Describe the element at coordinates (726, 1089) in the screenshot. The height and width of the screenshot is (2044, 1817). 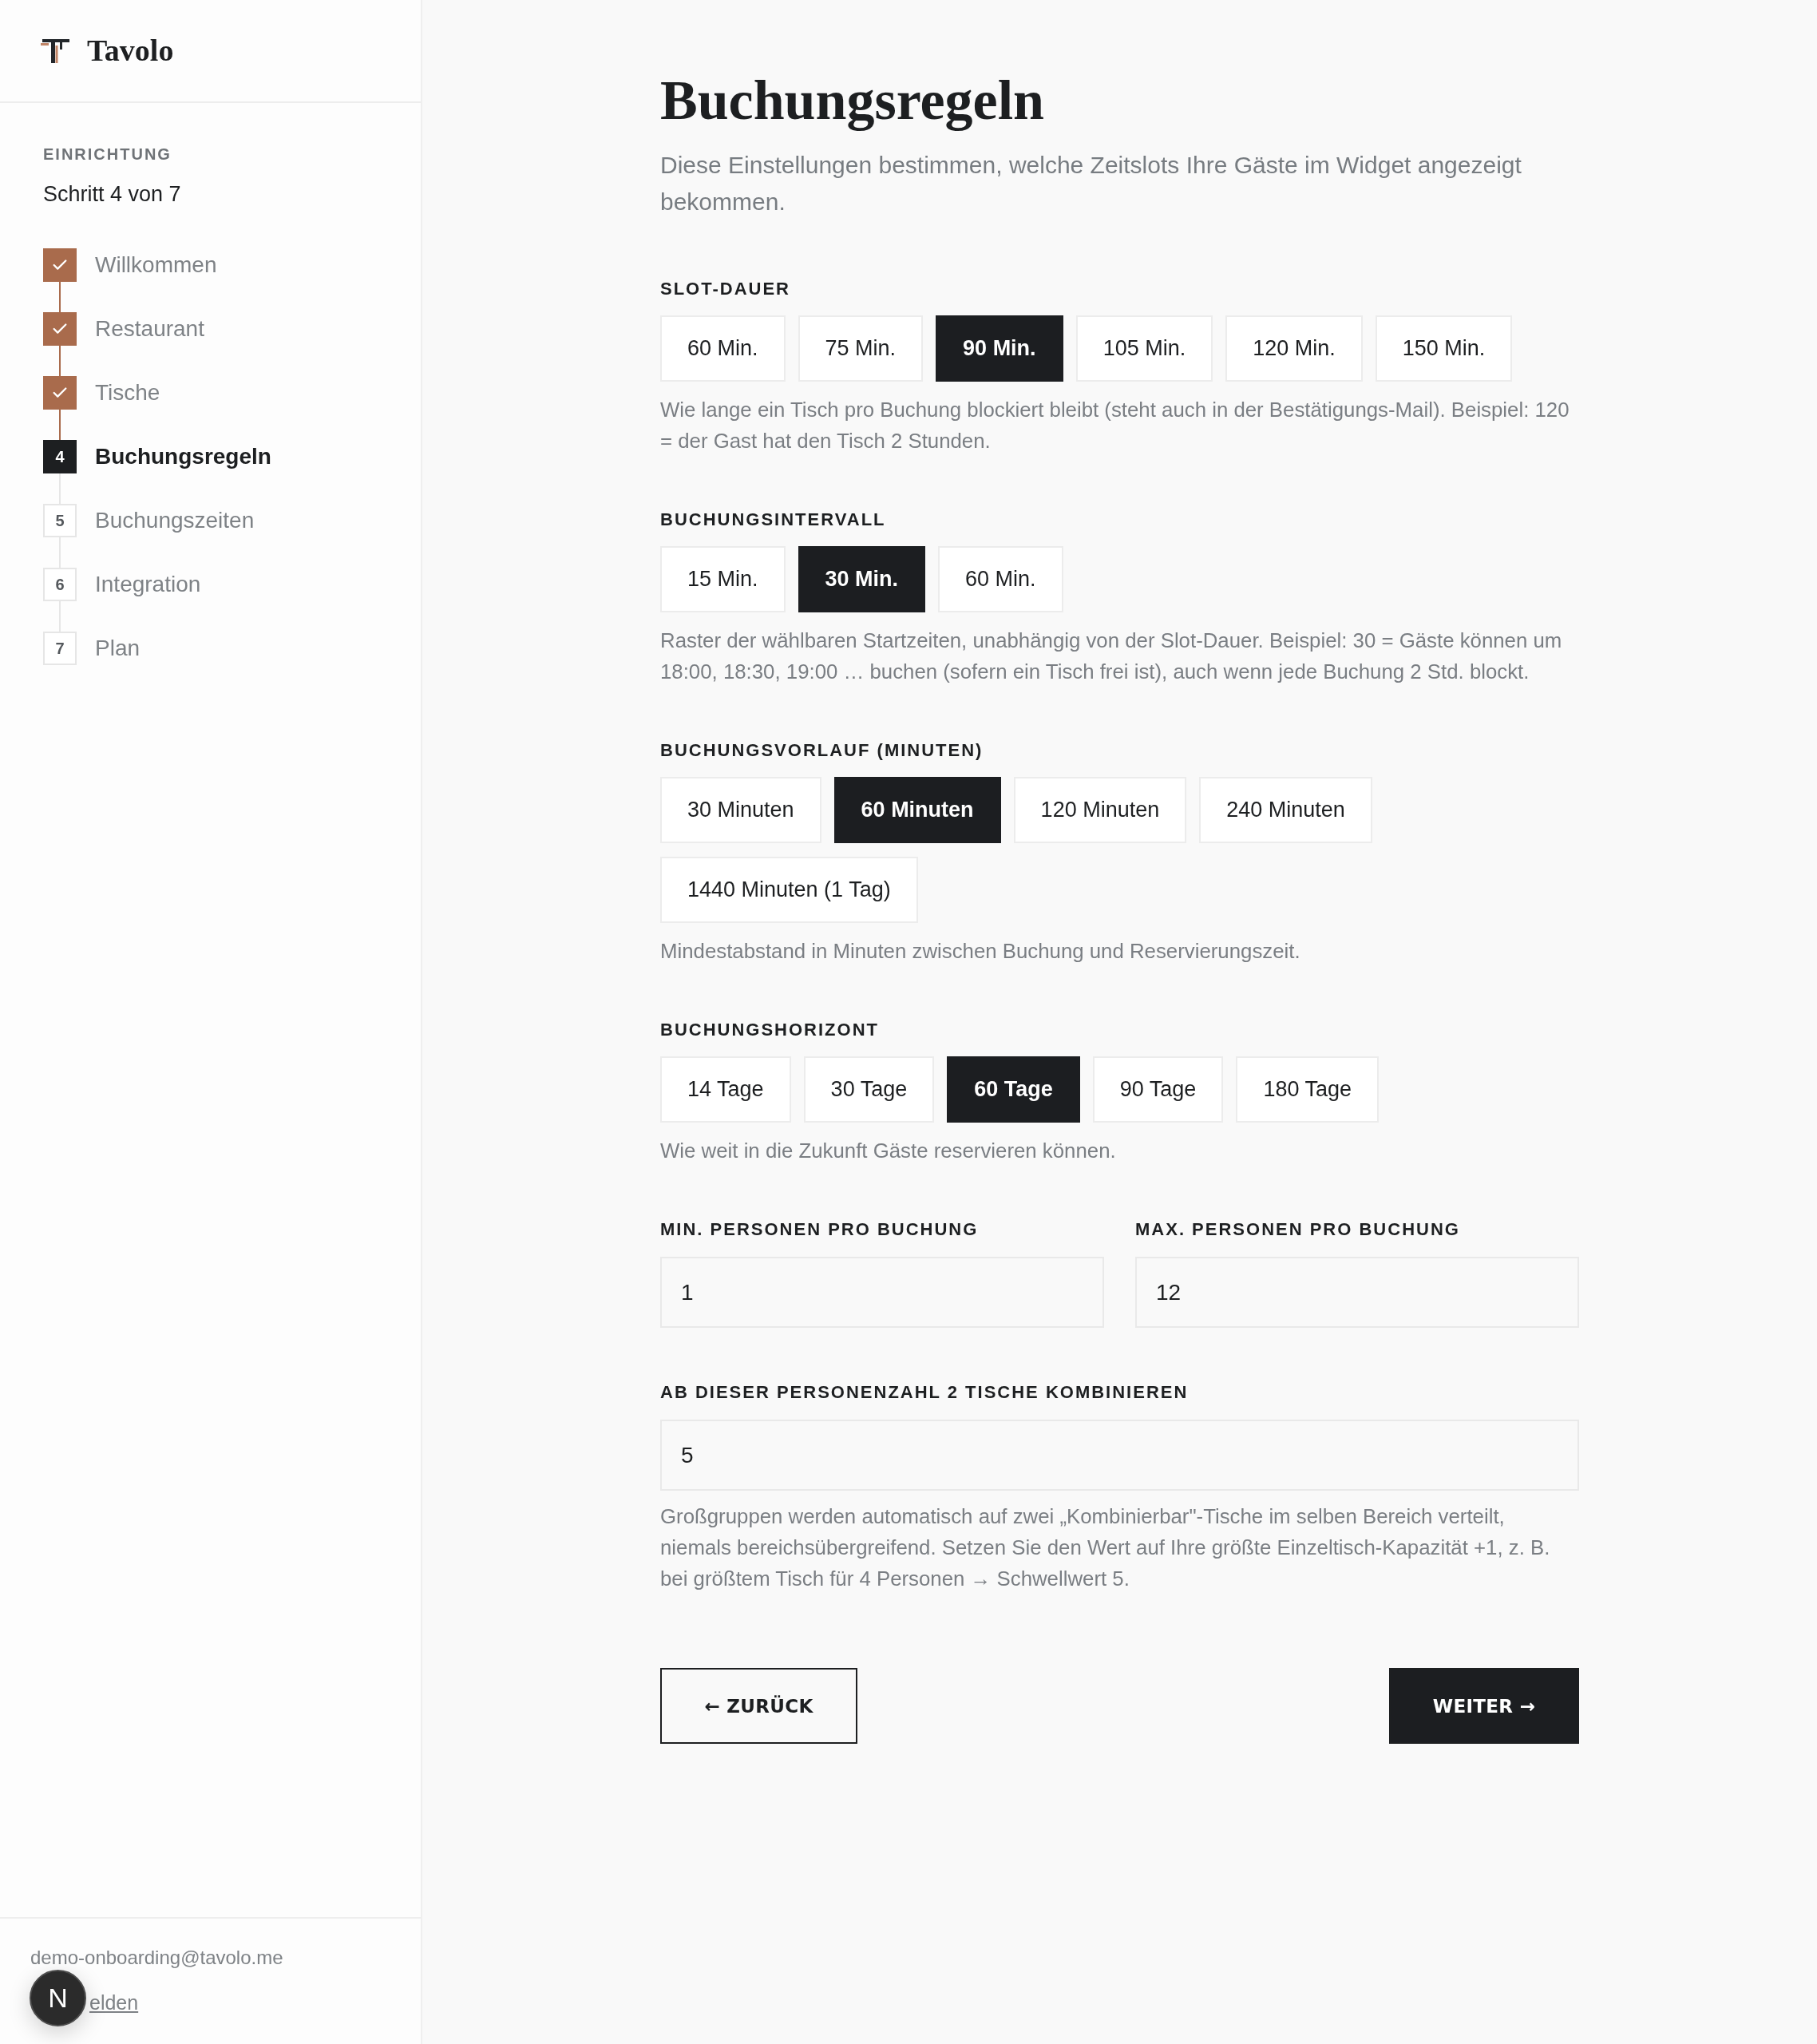
I see `option-button: 14 Tage` at that location.